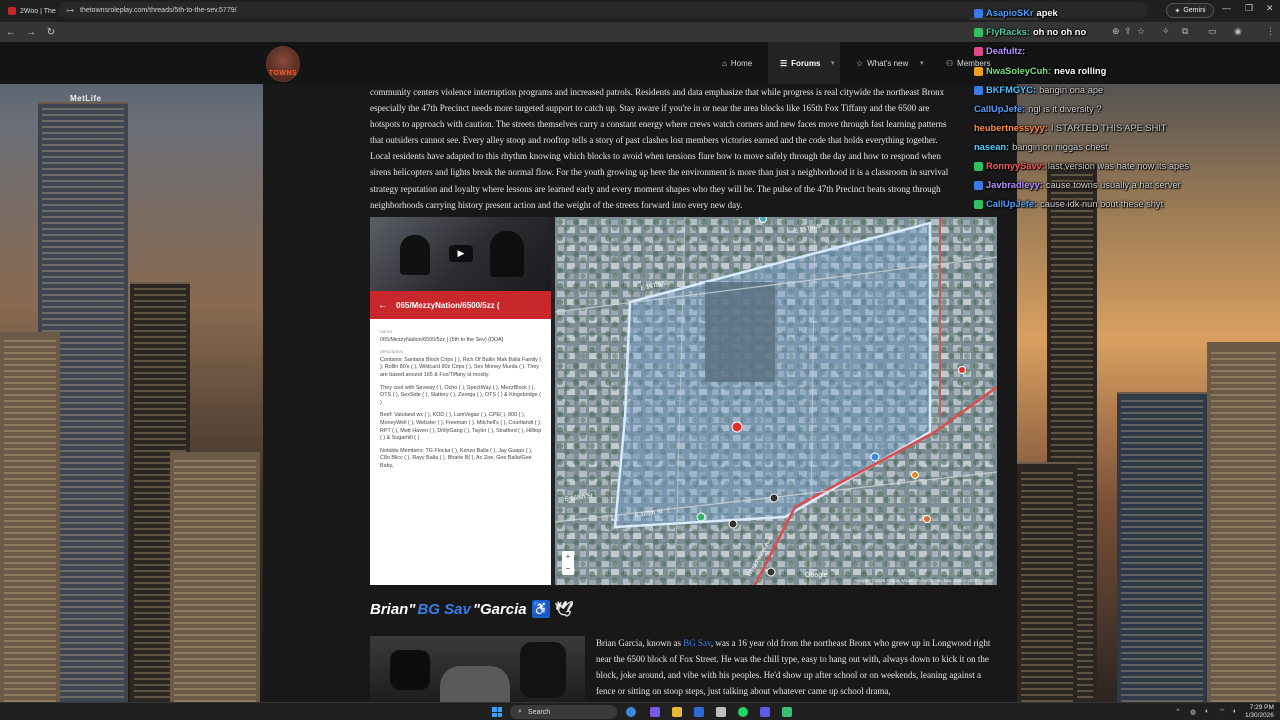  I want to click on person-first-name: Brian", so click(393, 609).